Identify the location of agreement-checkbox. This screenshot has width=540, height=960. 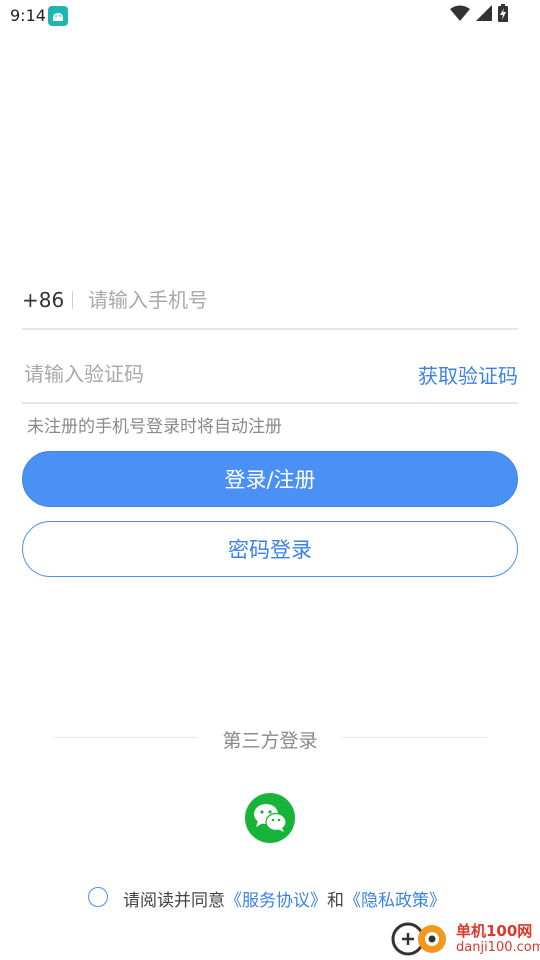
(98, 897).